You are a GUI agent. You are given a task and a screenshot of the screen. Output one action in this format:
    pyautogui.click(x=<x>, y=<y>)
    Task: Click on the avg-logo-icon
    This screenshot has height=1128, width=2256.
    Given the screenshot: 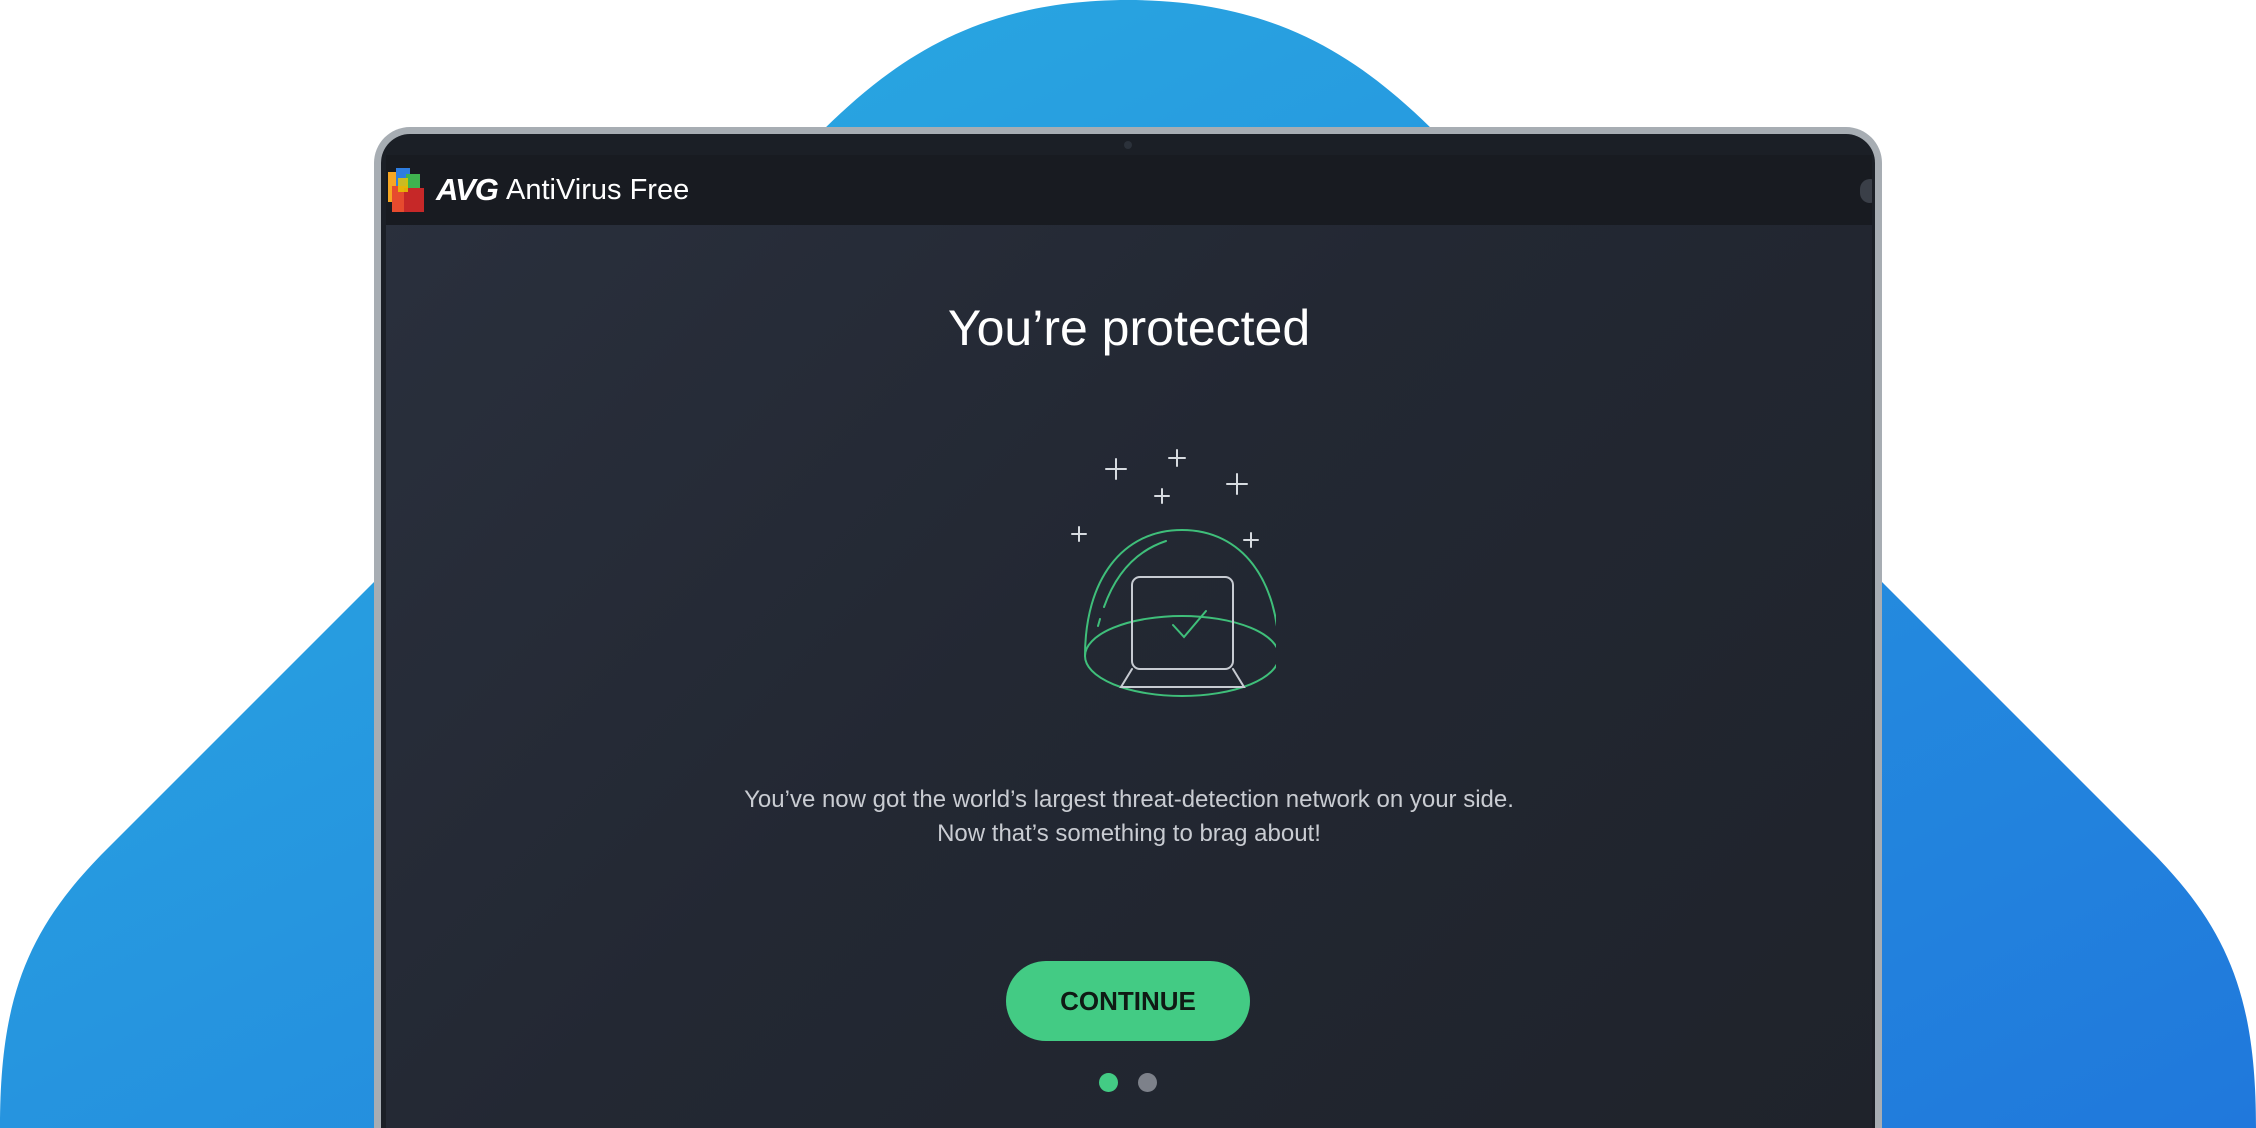 What is the action you would take?
    pyautogui.click(x=406, y=190)
    